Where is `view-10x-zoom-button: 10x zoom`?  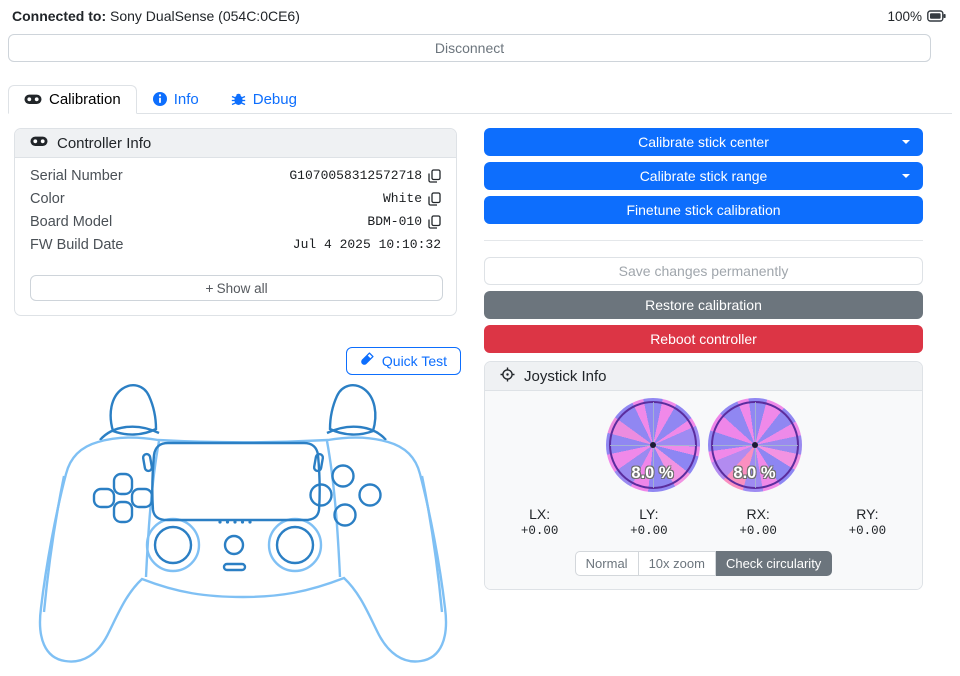 view-10x-zoom-button: 10x zoom is located at coordinates (677, 563).